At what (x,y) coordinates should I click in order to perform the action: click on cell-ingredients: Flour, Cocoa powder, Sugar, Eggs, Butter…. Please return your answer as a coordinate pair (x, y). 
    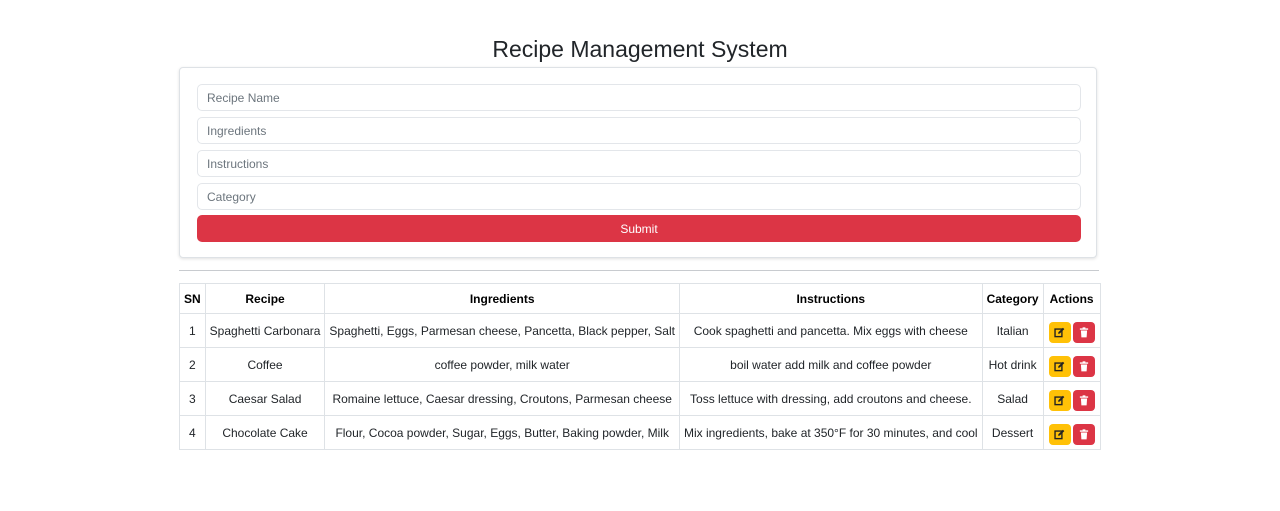
    Looking at the image, I should click on (502, 432).